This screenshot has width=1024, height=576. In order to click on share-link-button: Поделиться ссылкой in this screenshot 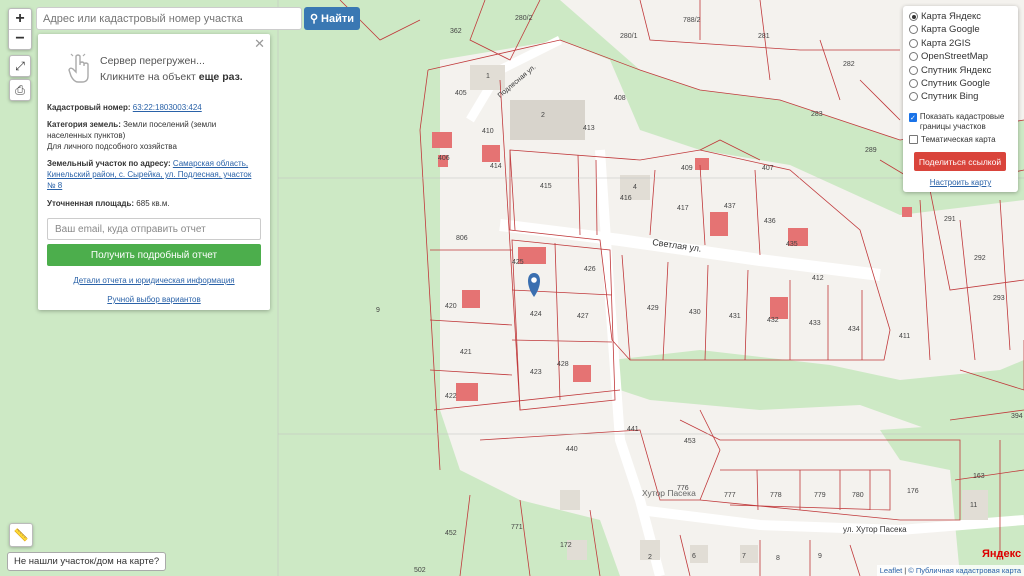, I will do `click(960, 161)`.